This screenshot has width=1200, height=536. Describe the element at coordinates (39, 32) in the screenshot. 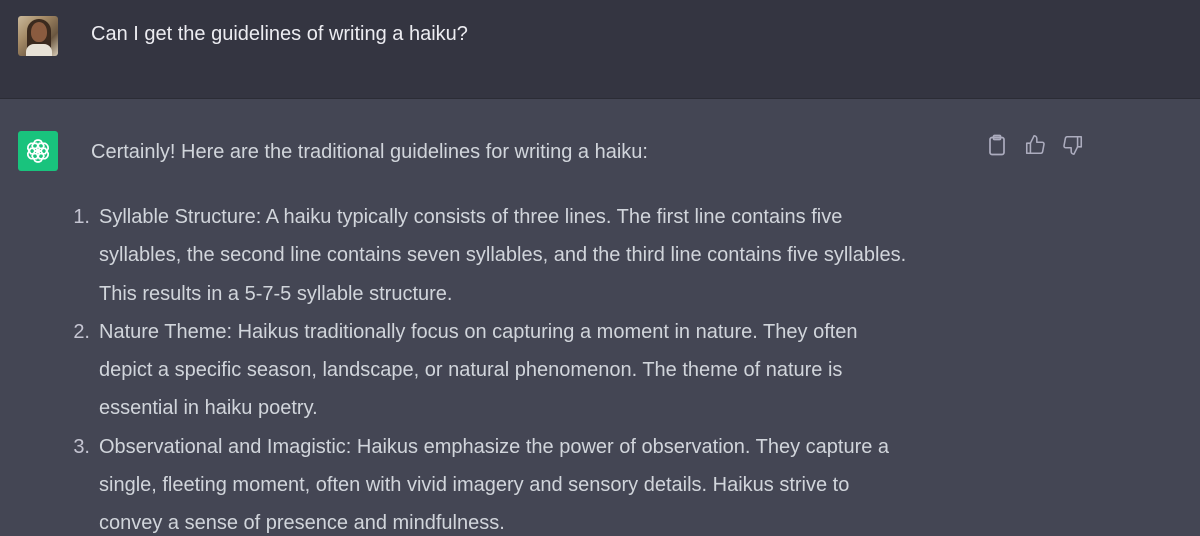

I see `avatar-face` at that location.